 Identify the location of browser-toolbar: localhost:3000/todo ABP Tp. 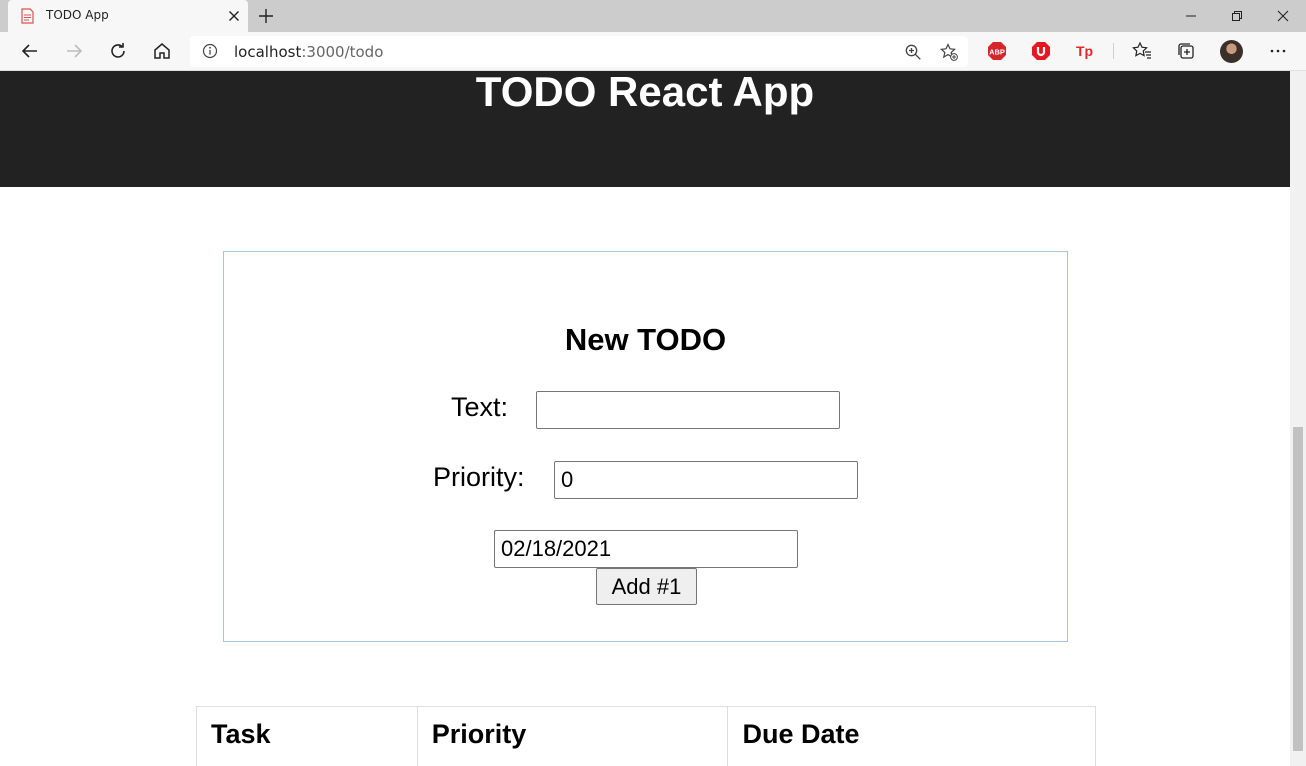
(653, 51).